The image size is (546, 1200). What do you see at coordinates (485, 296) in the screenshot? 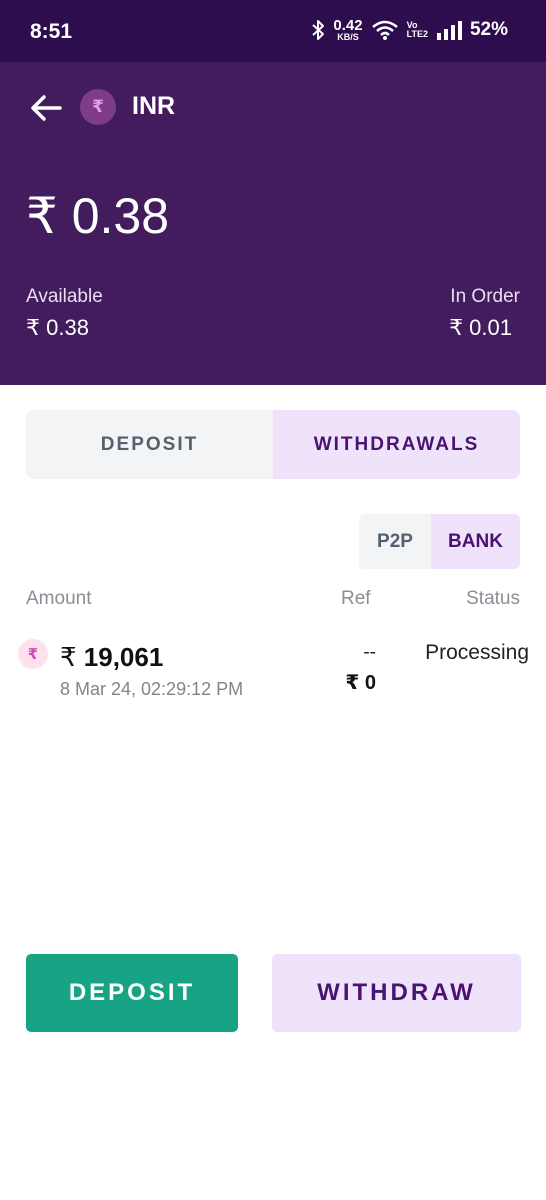
I see `in-order-label: In Order` at bounding box center [485, 296].